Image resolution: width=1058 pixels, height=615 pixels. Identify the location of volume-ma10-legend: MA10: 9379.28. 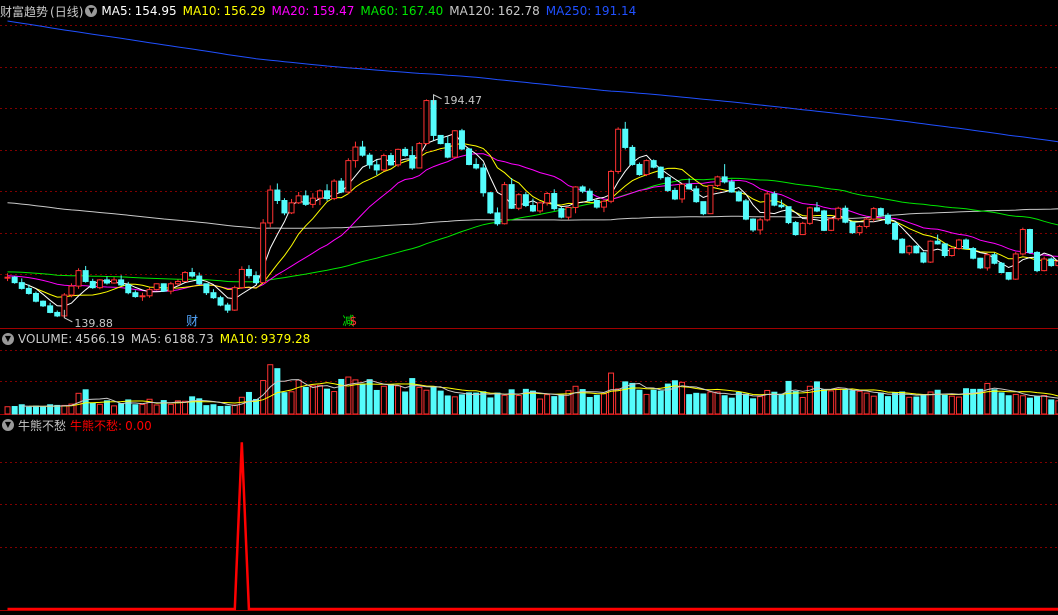
(265, 339).